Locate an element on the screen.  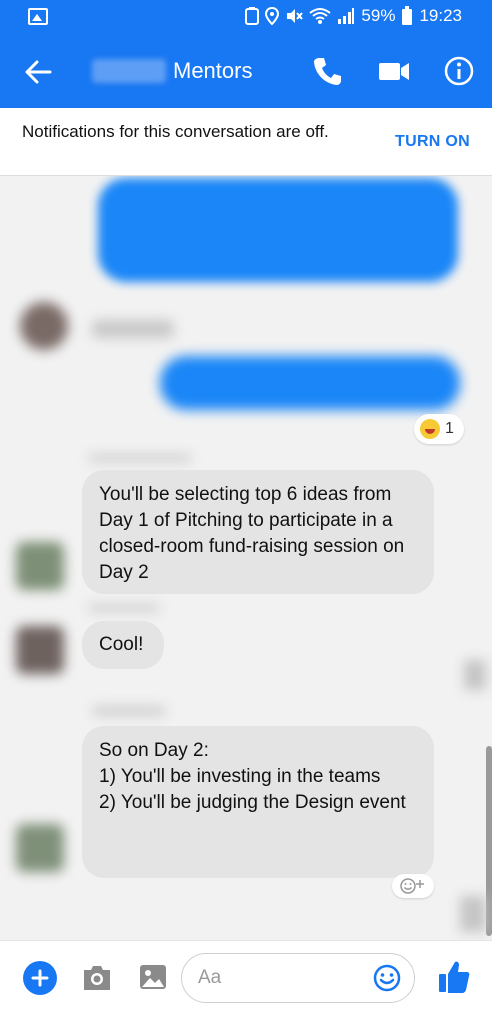
camera-icon is located at coordinates (97, 978).